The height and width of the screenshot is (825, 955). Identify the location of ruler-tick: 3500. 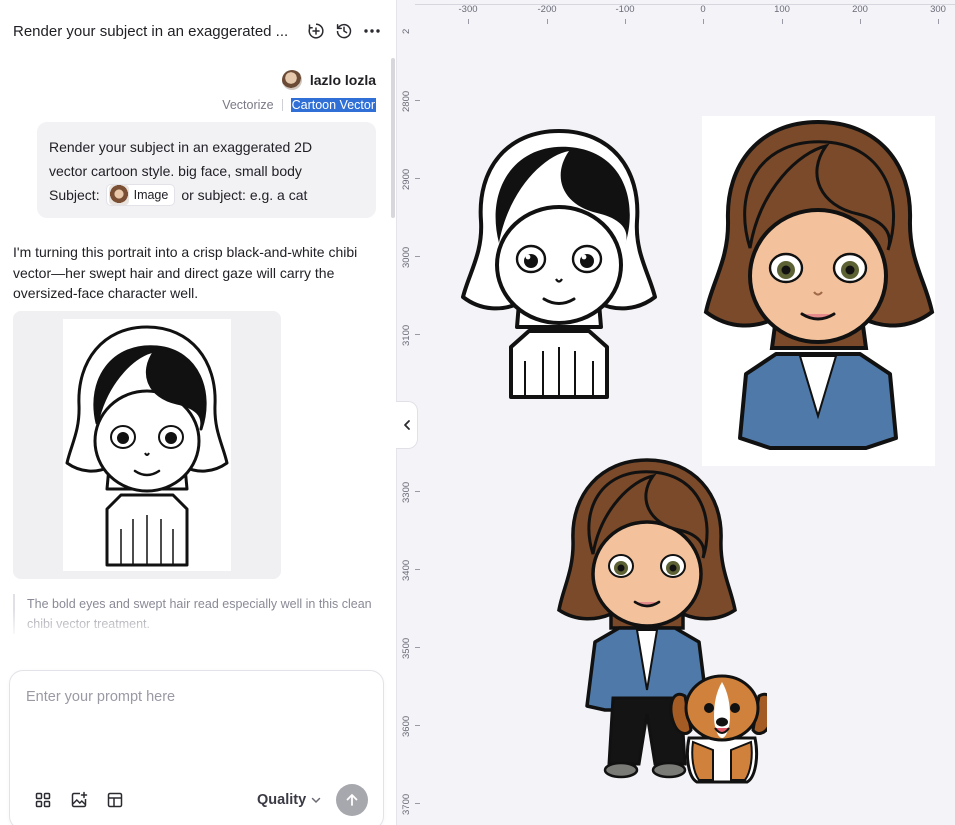
(406, 648).